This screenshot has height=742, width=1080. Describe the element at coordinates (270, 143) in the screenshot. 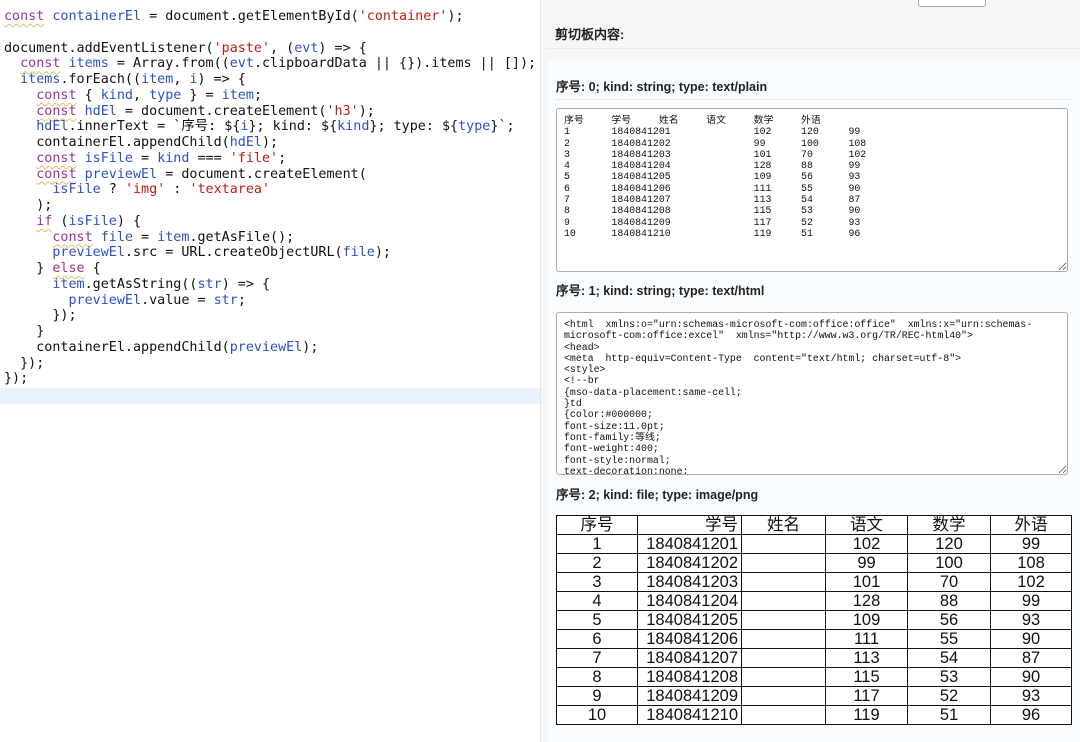

I see `code-line: containerEl.appendChild(hdEl);` at that location.